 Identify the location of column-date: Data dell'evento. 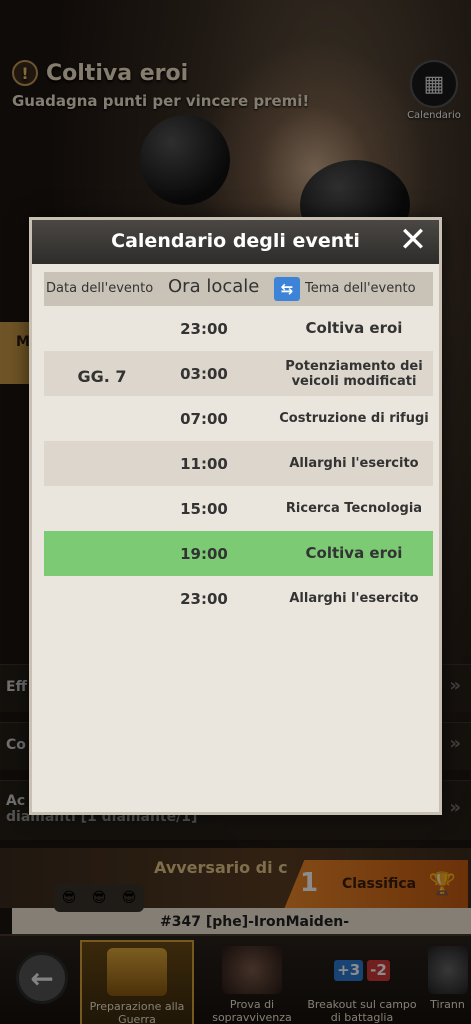
(100, 288).